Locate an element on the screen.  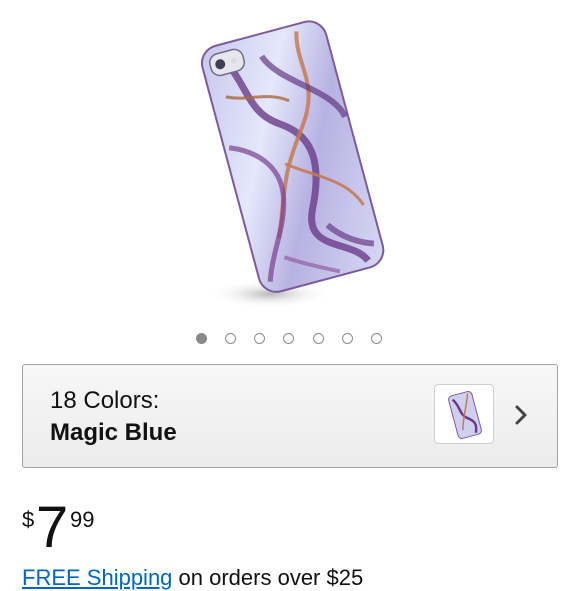
shipping-info: FREE Shipping on orders over $25 is located at coordinates (192, 578).